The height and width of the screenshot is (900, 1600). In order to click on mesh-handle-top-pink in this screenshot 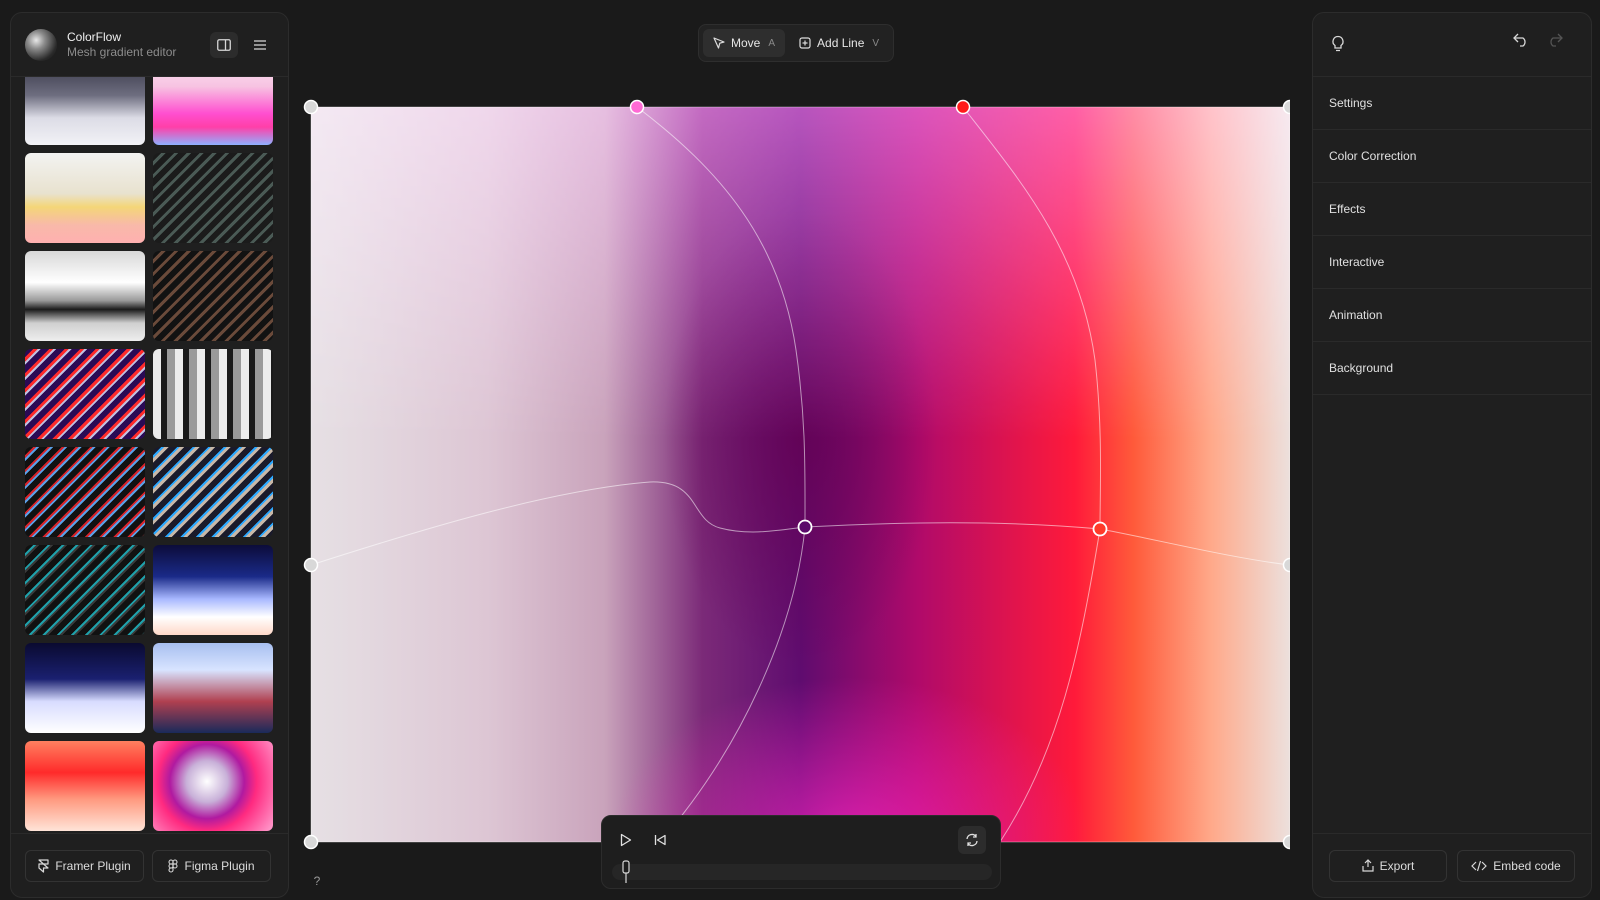, I will do `click(637, 107)`.